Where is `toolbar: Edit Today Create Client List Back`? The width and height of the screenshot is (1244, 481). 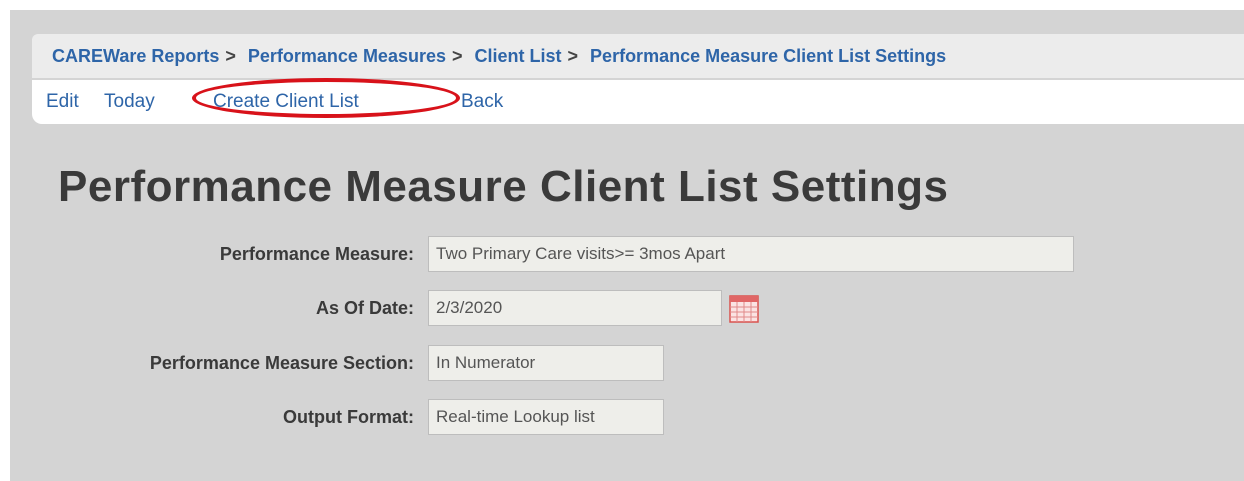
toolbar: Edit Today Create Client List Back is located at coordinates (638, 101).